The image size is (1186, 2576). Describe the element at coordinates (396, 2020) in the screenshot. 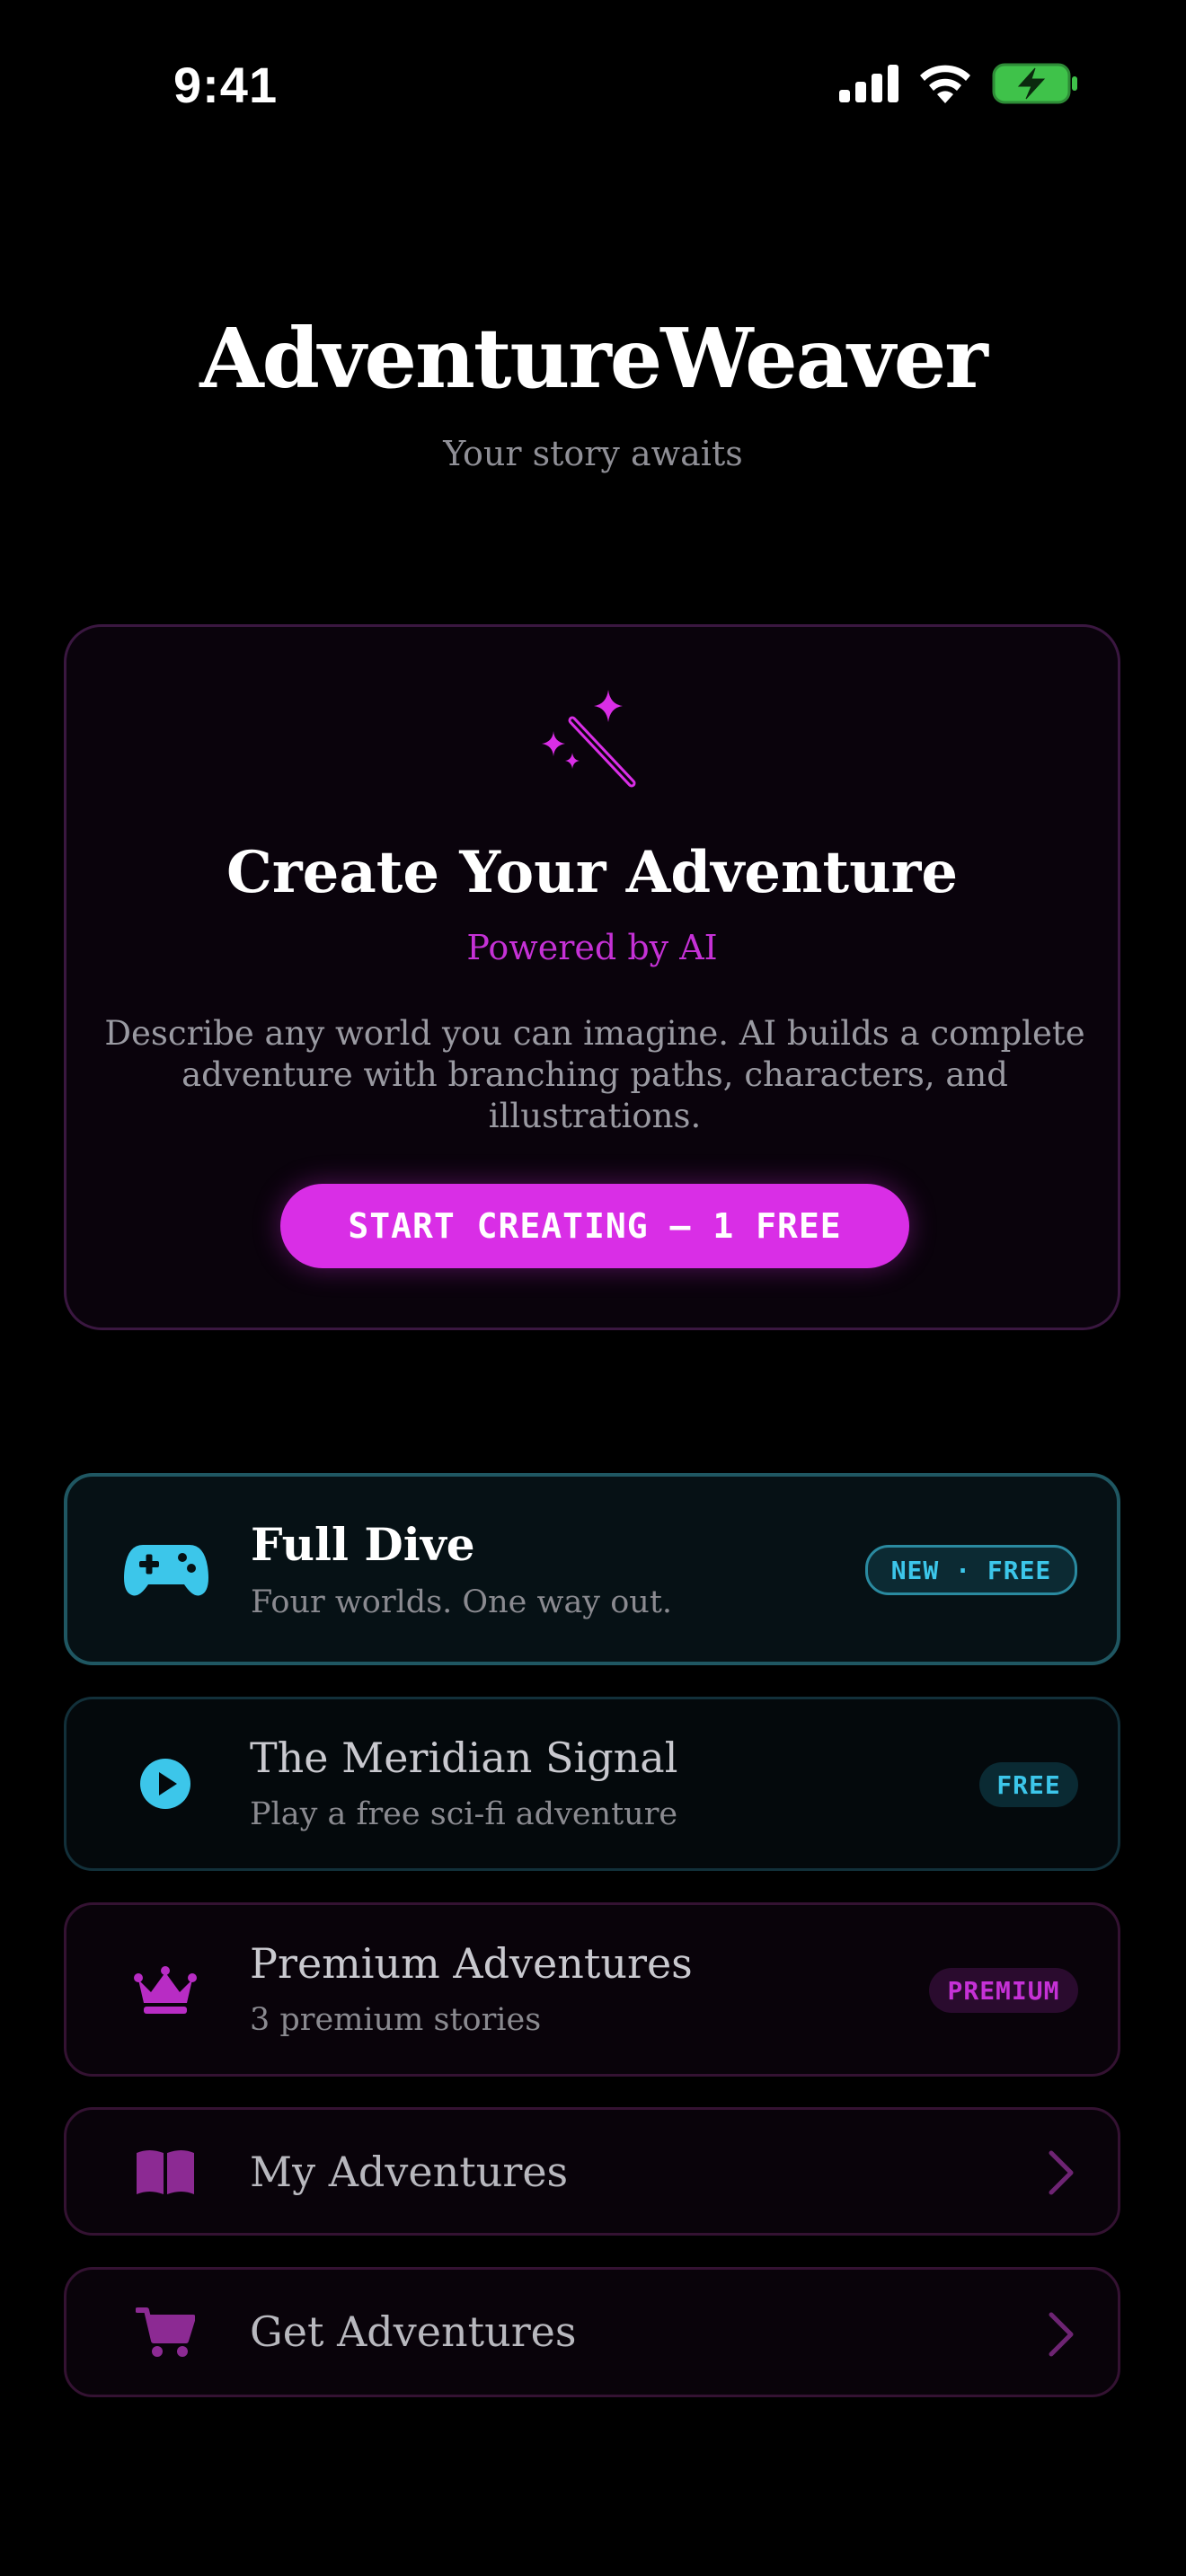

I see `premium-adventures-subtitle: 3 premium stories` at that location.